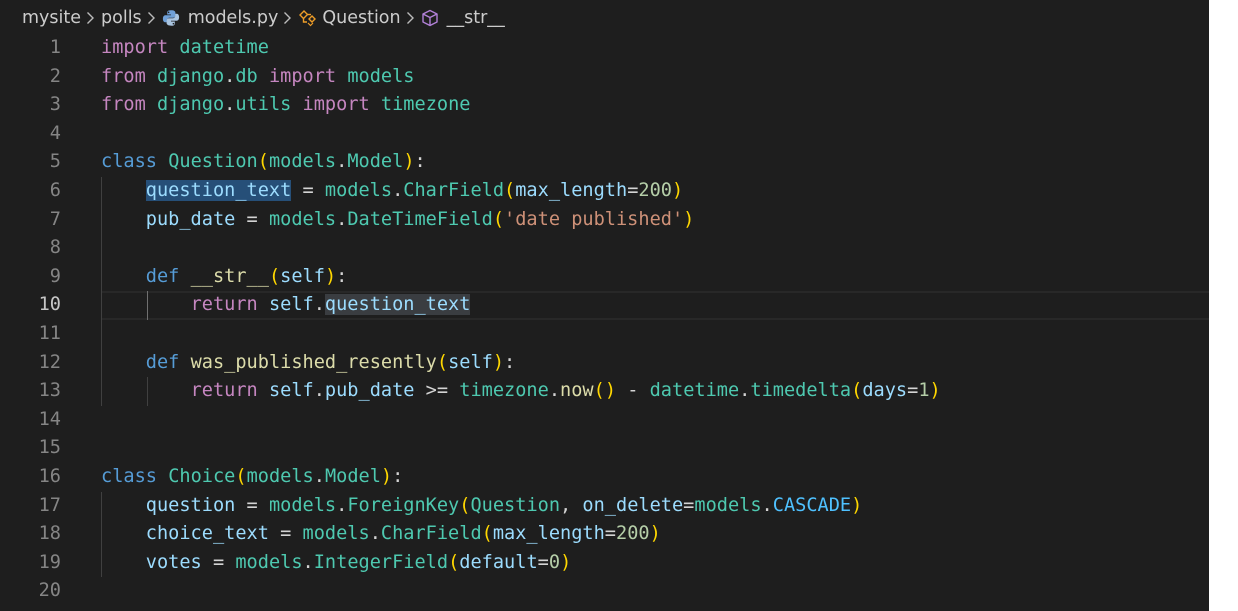 This screenshot has height=611, width=1238. Describe the element at coordinates (694, 391) in the screenshot. I see `code-token: datetime` at that location.